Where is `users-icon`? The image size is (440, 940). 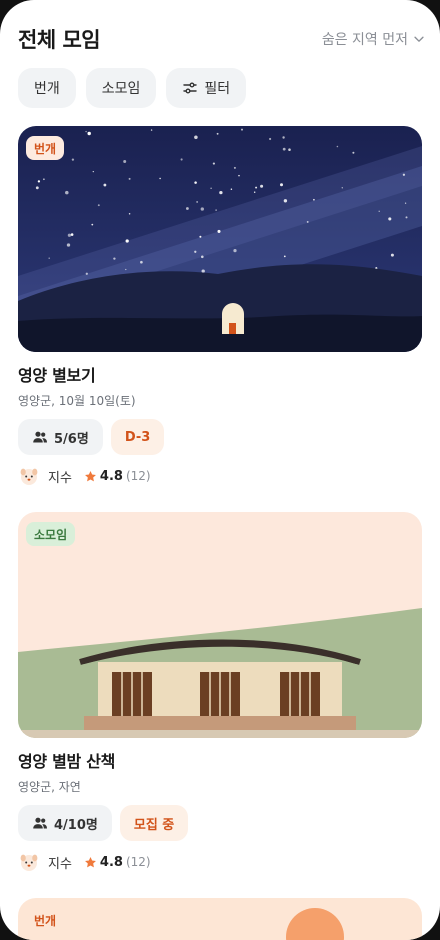
users-icon is located at coordinates (40, 823).